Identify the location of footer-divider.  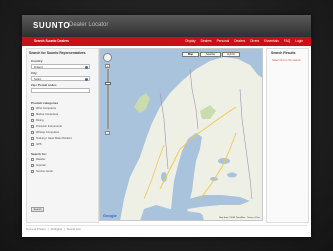
(166, 225).